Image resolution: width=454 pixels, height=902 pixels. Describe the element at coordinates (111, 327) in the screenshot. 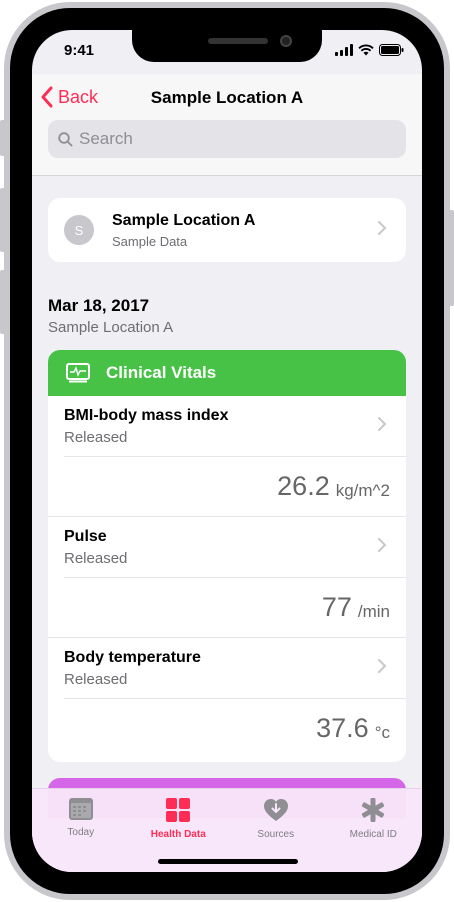

I see `record-location: Sample Location A` at that location.